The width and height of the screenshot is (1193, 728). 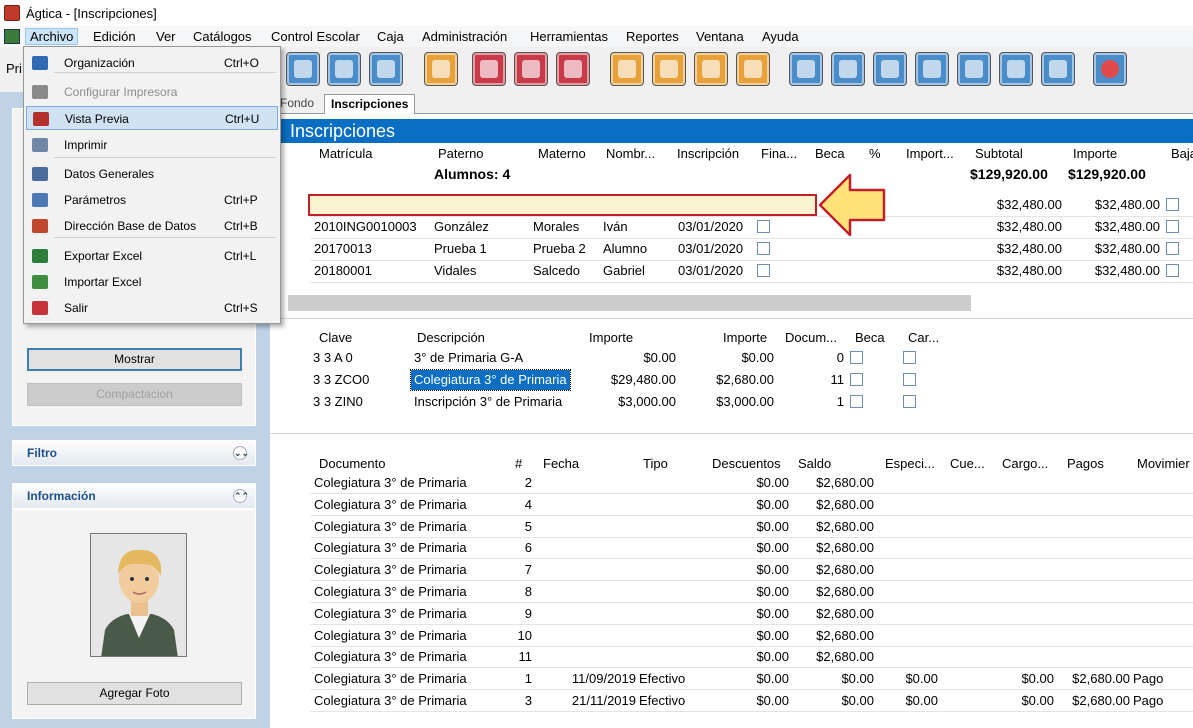 What do you see at coordinates (561, 463) in the screenshot?
I see `col-fecha: Fecha` at bounding box center [561, 463].